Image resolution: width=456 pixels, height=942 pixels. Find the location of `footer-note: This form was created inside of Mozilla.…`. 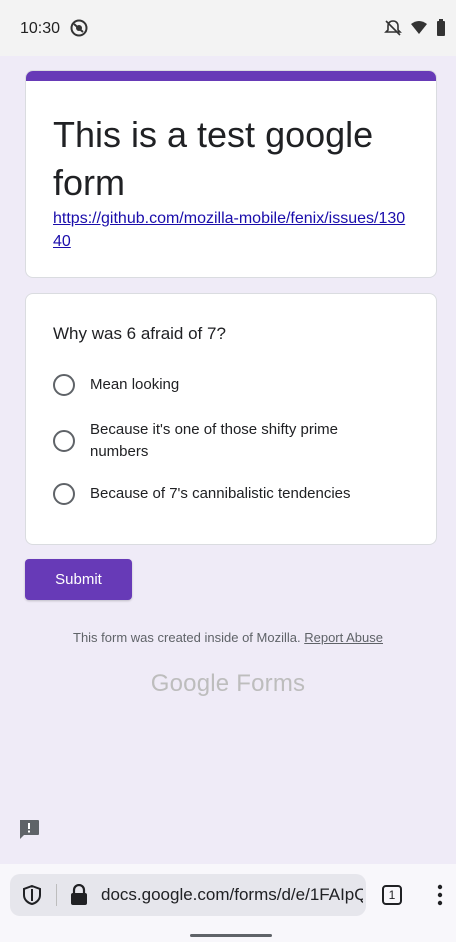

footer-note: This form was created inside of Mozilla.… is located at coordinates (228, 637).